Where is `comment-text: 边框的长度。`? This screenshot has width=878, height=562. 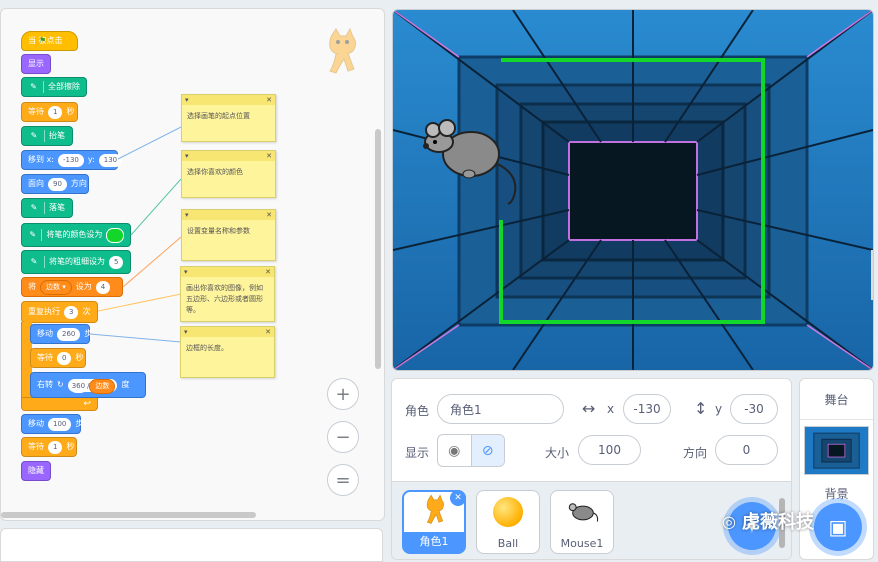 comment-text: 边框的长度。 is located at coordinates (207, 348).